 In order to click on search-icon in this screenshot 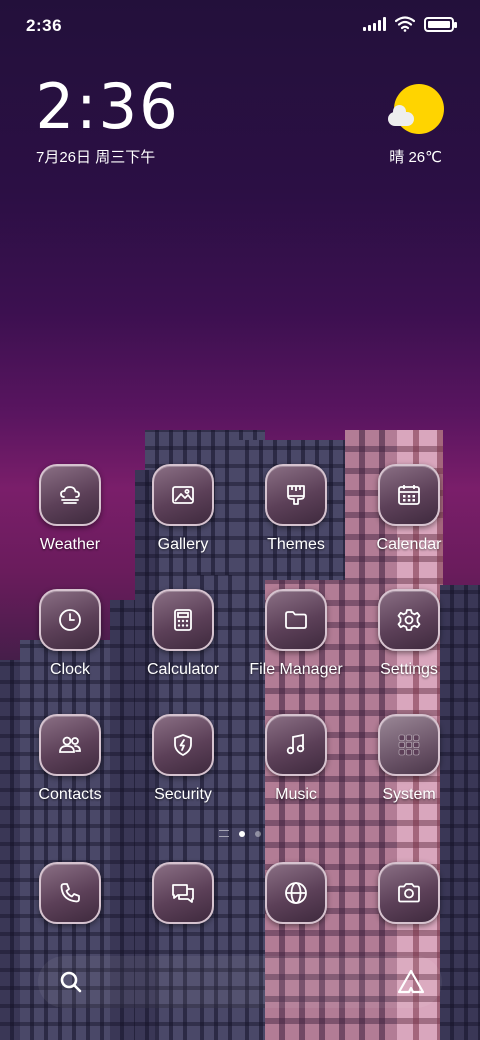, I will do `click(71, 982)`.